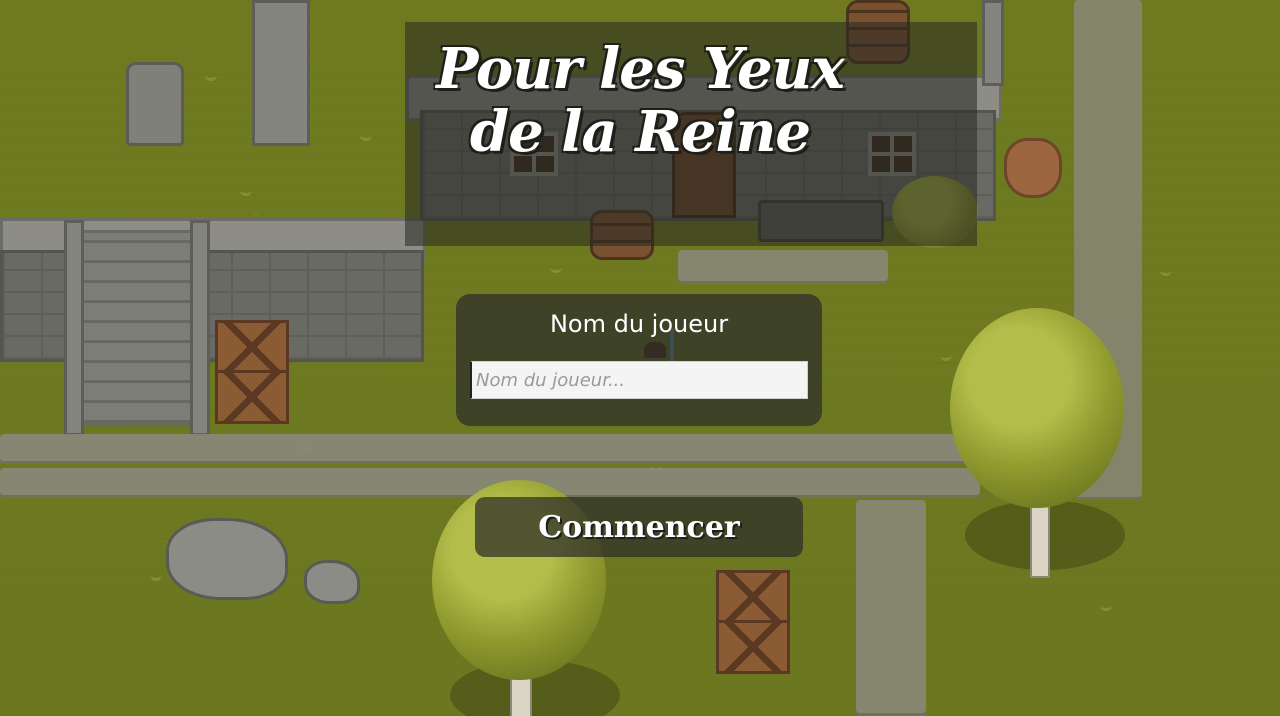  I want to click on small-rock, so click(332, 582).